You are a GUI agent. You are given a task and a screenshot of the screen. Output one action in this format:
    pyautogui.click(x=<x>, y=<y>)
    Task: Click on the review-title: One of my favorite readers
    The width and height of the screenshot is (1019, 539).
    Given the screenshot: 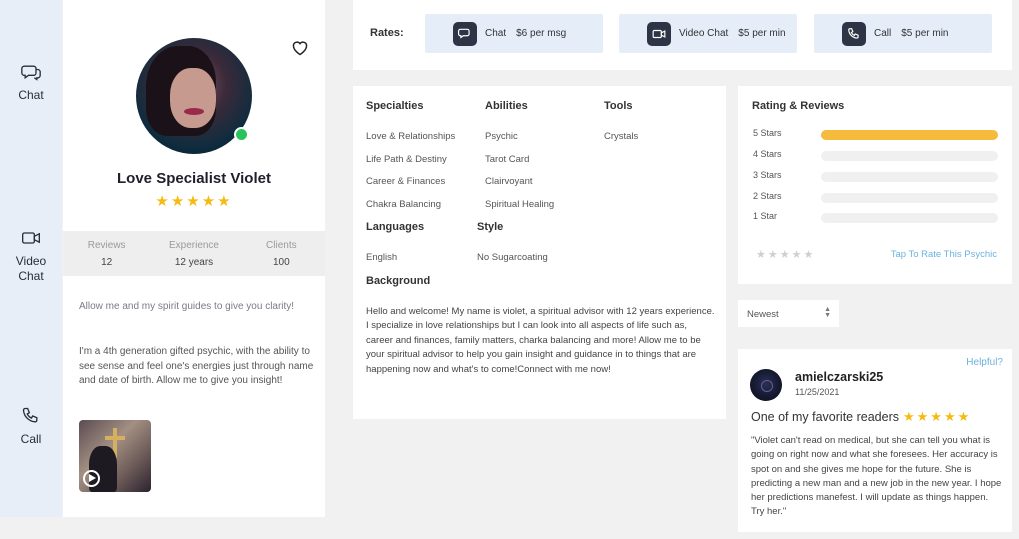 What is the action you would take?
    pyautogui.click(x=825, y=417)
    